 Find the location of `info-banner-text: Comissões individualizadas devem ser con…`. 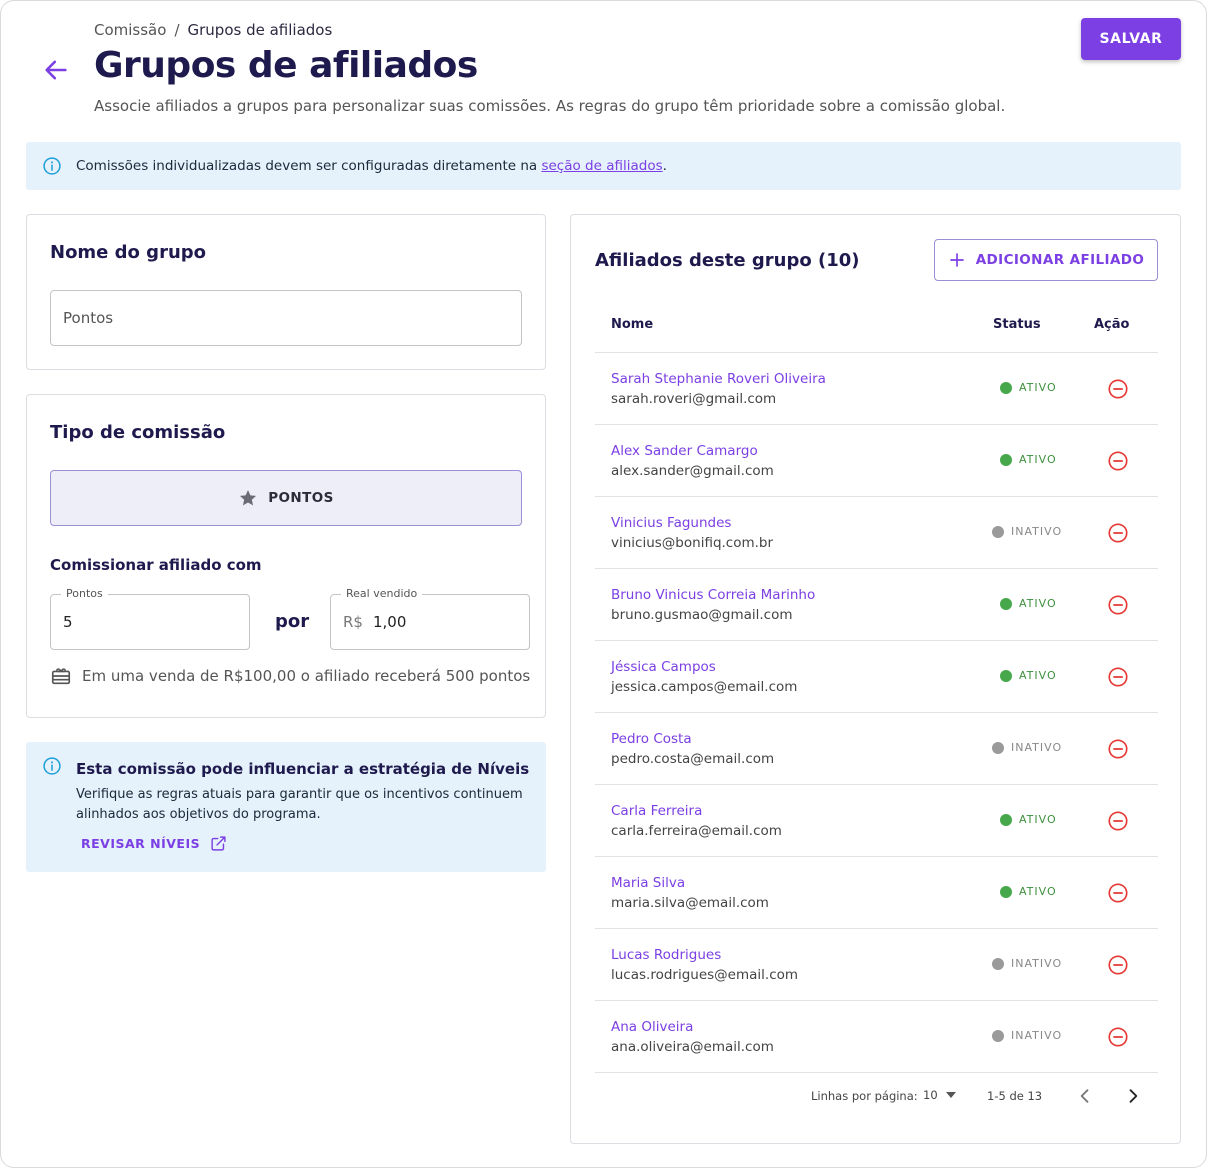

info-banner-text: Comissões individualizadas devem ser con… is located at coordinates (371, 166).